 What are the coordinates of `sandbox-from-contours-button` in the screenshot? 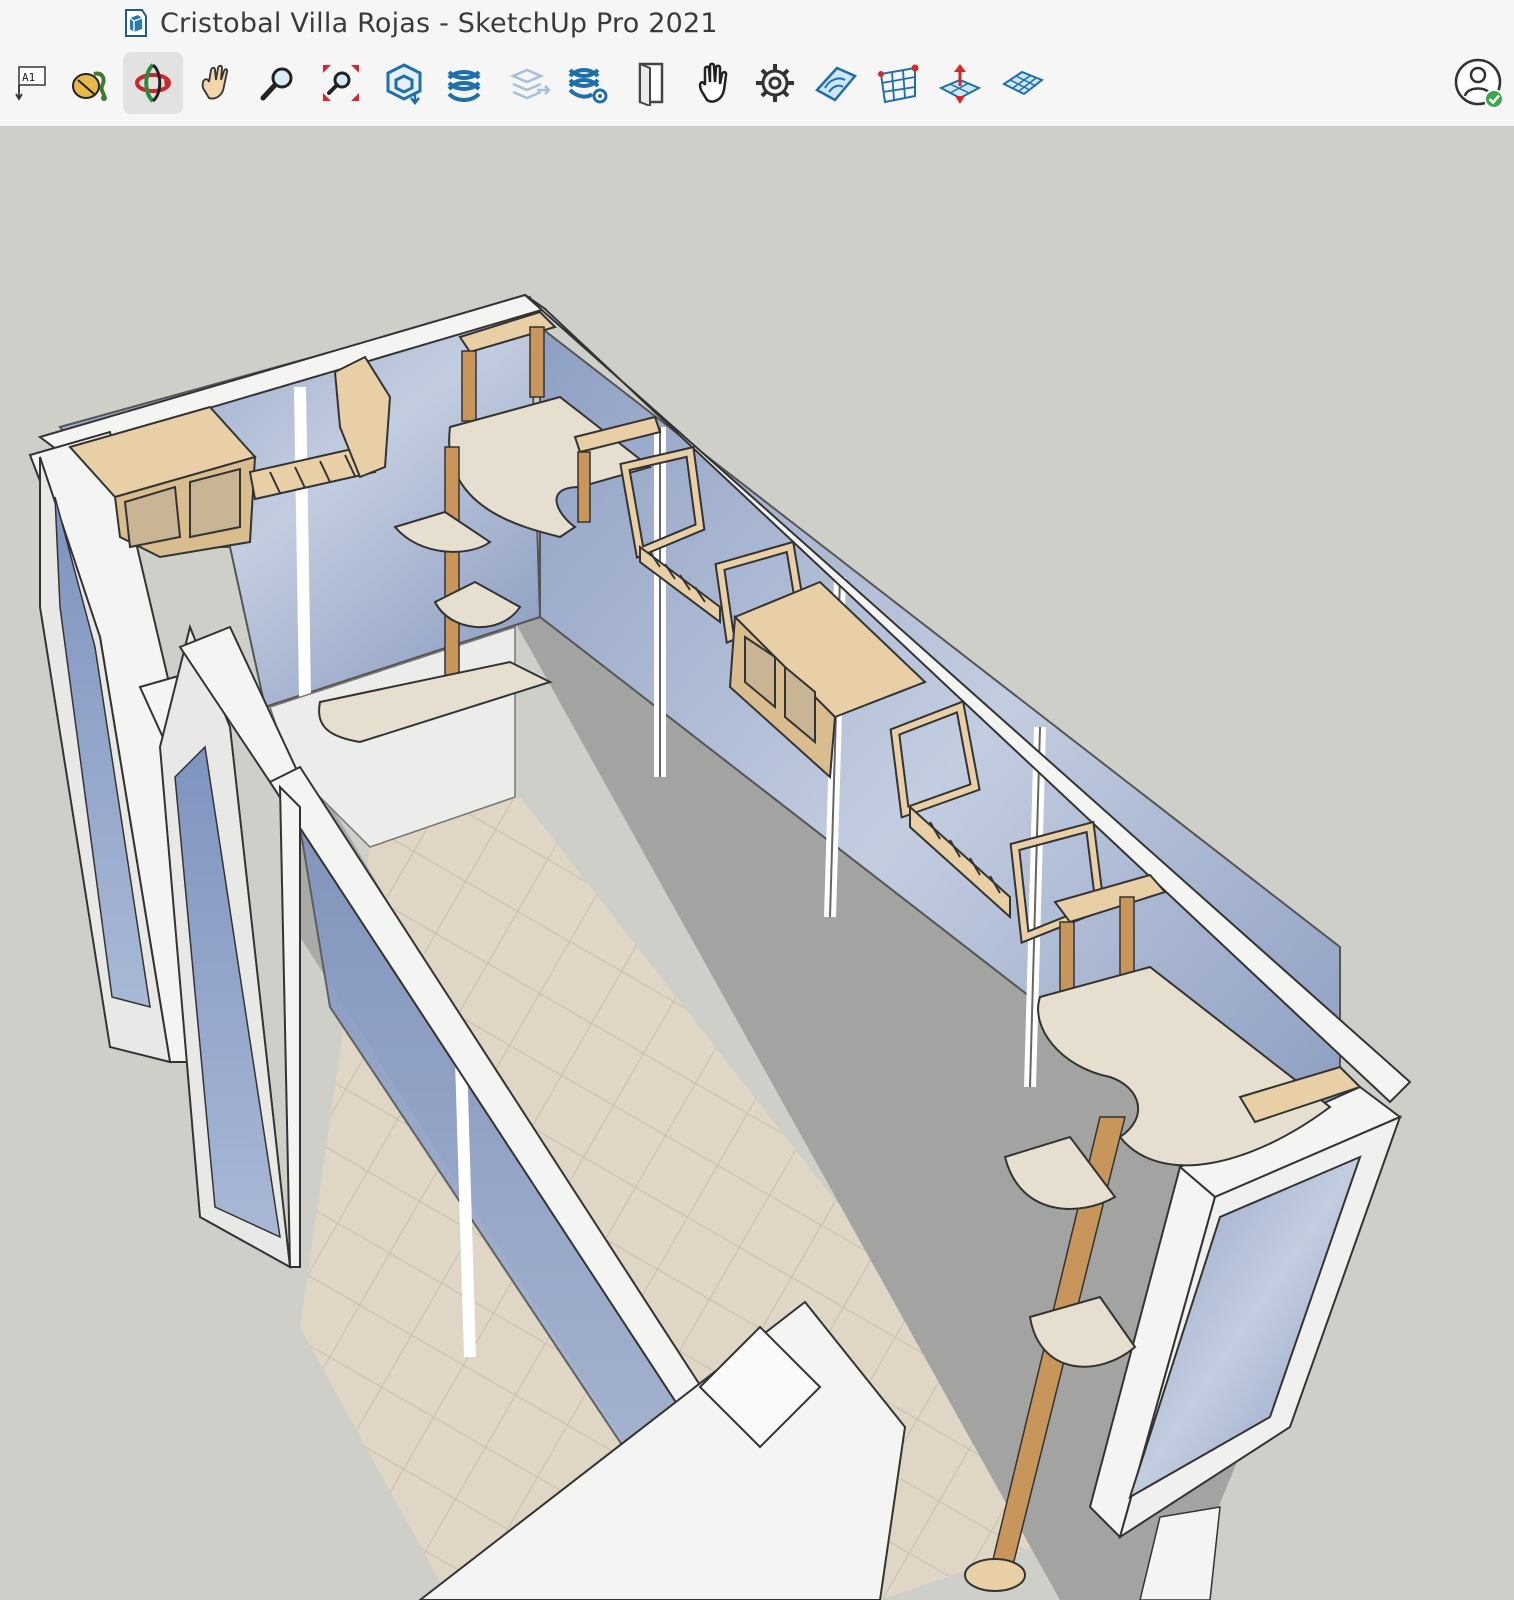 It's located at (836, 83).